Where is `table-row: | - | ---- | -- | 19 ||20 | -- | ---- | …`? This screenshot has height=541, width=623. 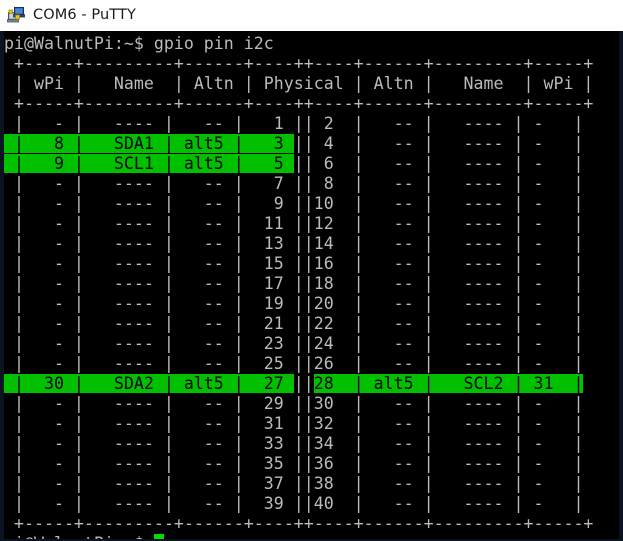 table-row: | - | ---- | -- | 19 ||20 | -- | ---- | … is located at coordinates (298, 304).